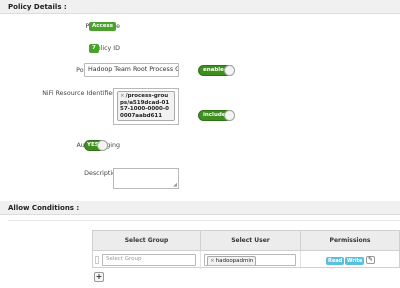  I want to click on table-row-cell-user: ×hadoopadmin, so click(251, 260).